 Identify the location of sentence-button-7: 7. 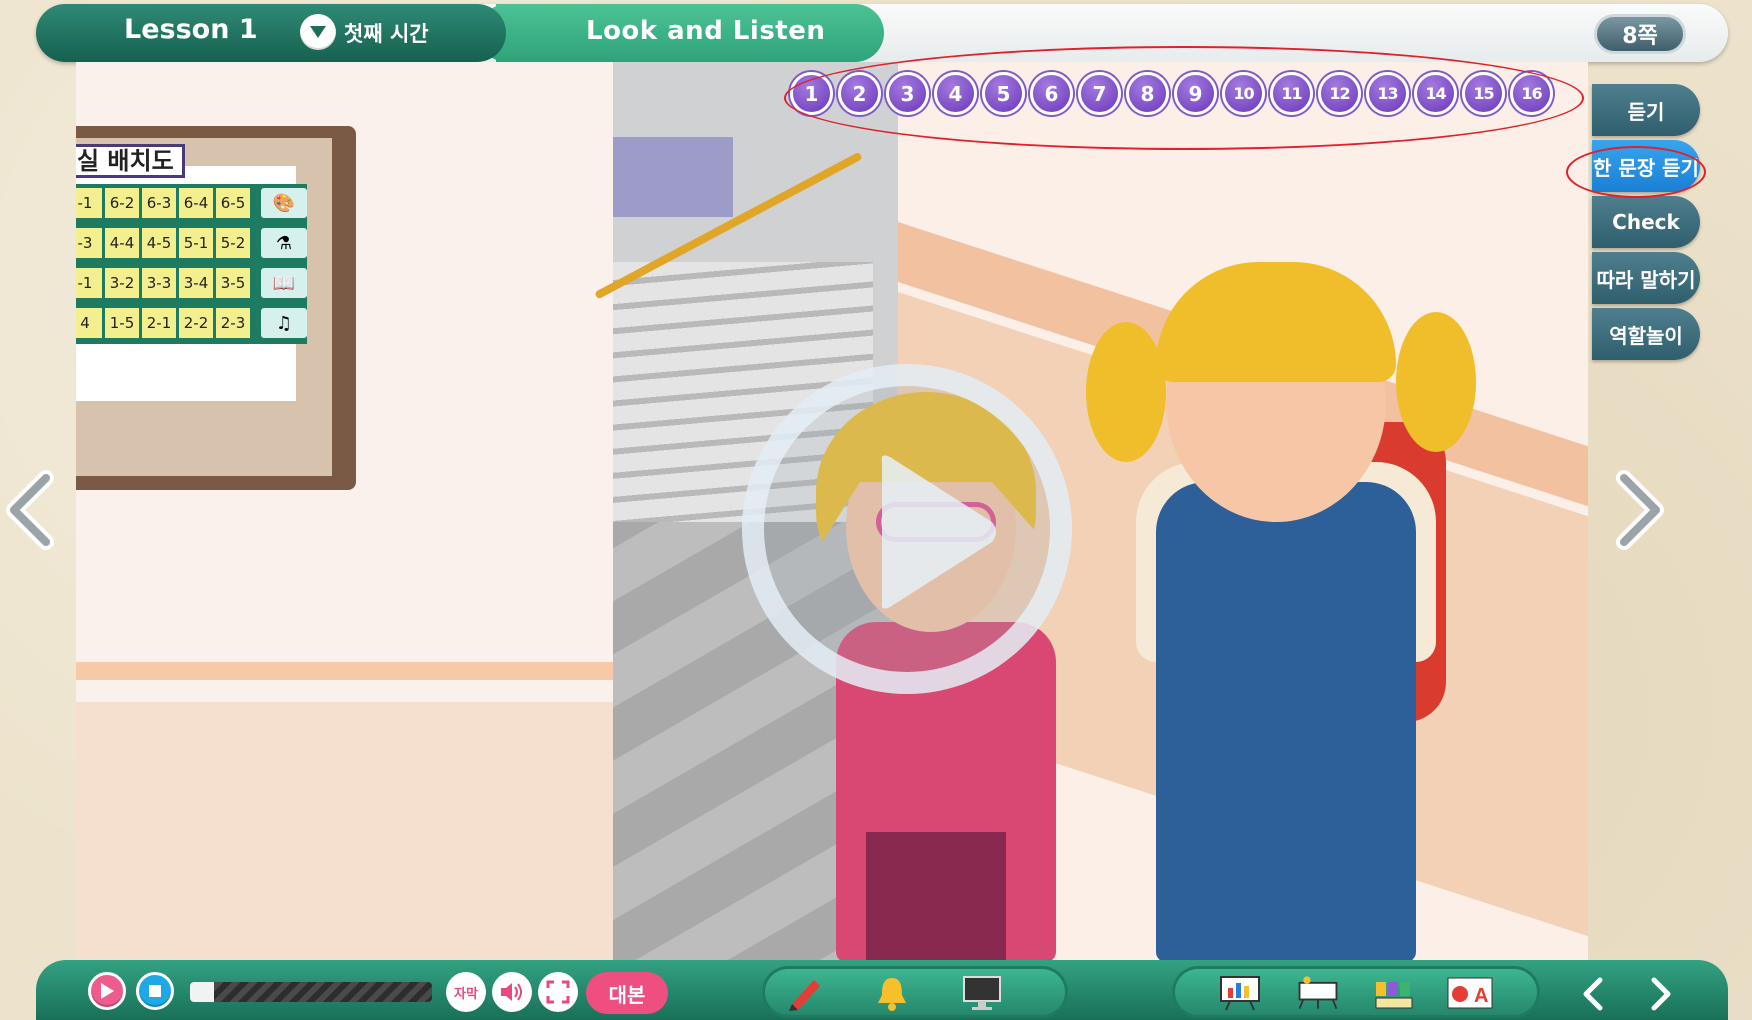
(1099, 93).